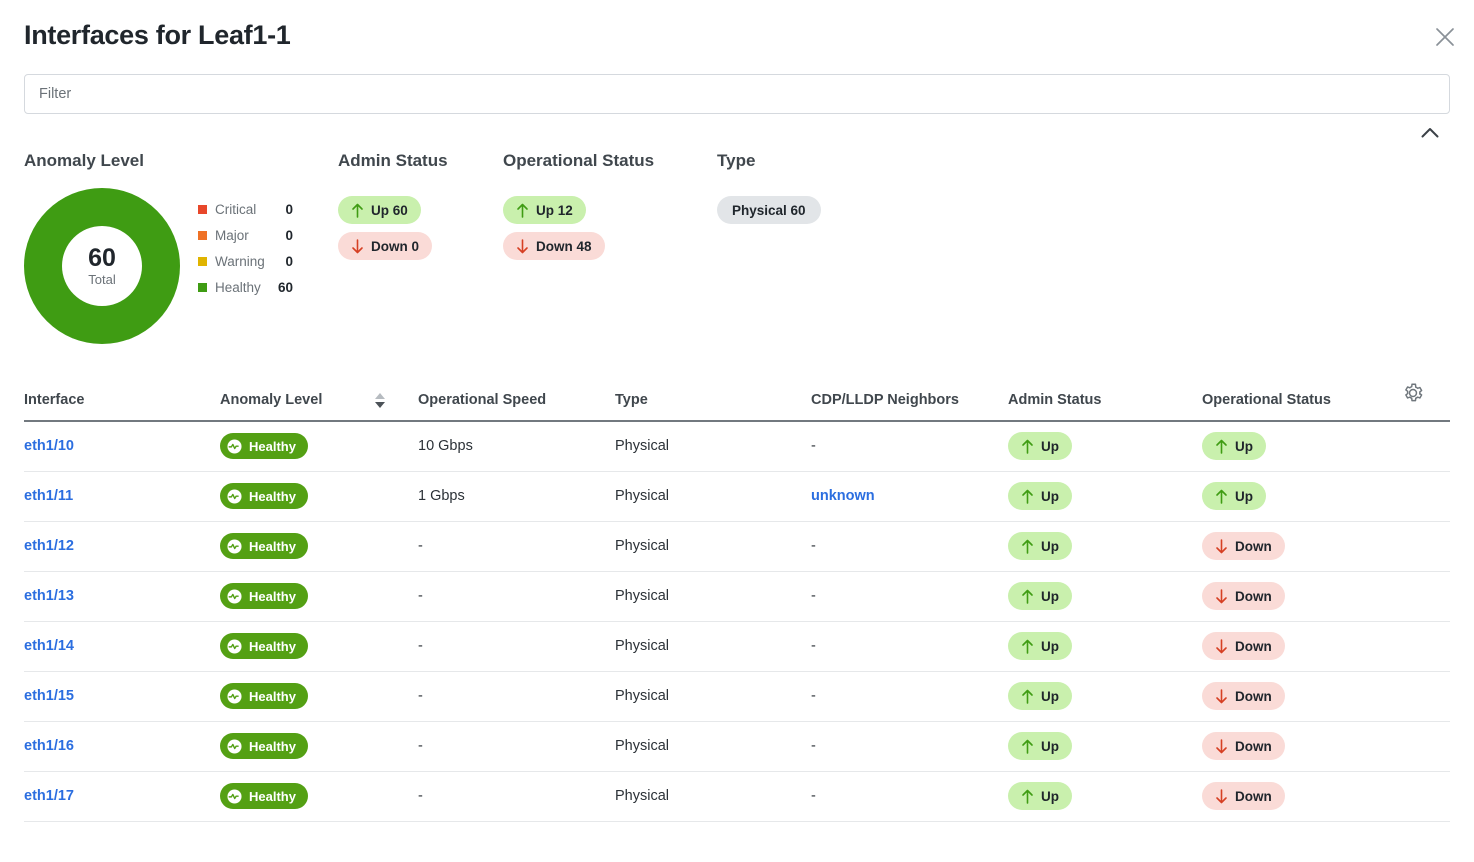 This screenshot has height=862, width=1474. What do you see at coordinates (544, 210) in the screenshot?
I see `operational-status-chip: Up 12` at bounding box center [544, 210].